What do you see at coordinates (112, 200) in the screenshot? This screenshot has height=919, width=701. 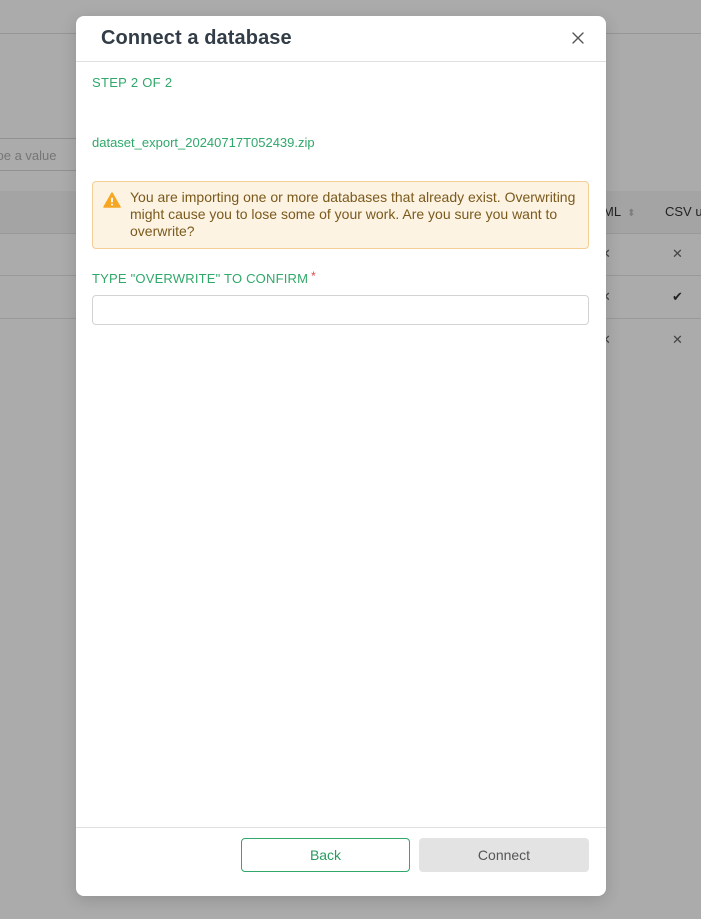 I see `warning-icon` at bounding box center [112, 200].